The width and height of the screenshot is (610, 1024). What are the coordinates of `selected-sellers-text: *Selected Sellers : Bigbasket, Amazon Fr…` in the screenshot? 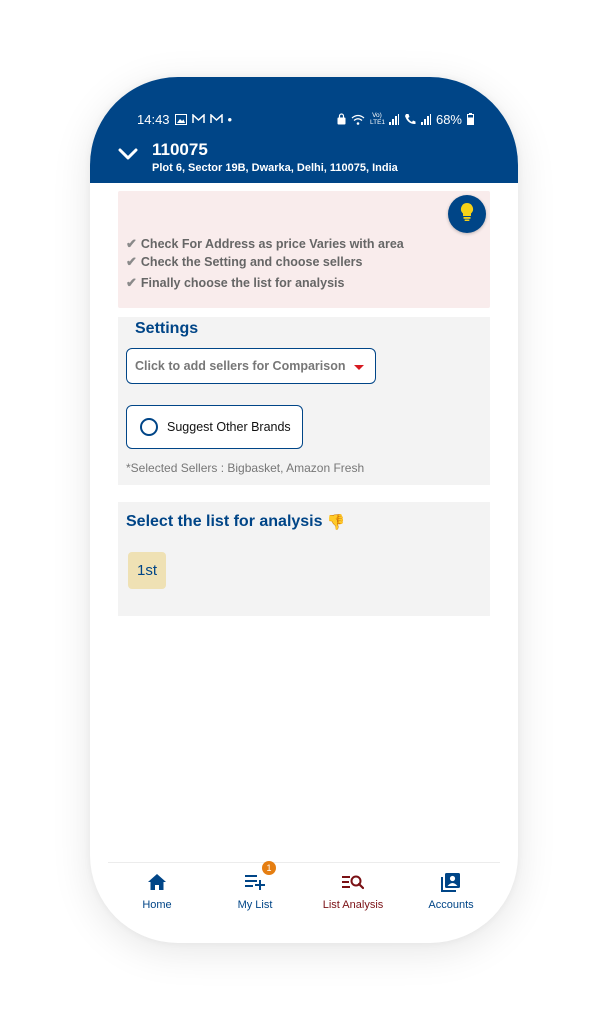 It's located at (245, 468).